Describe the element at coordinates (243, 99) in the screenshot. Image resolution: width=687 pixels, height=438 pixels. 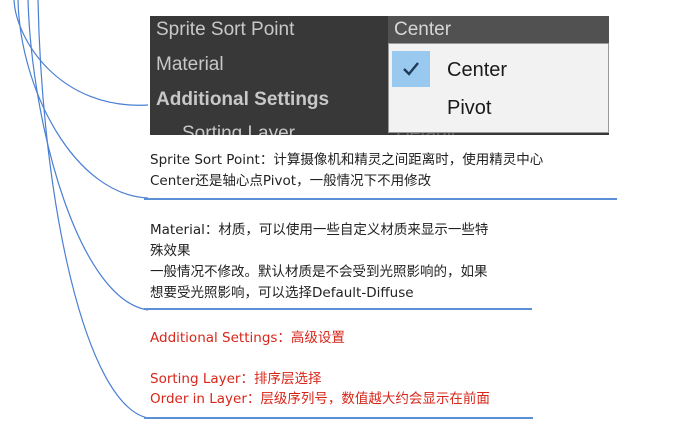
I see `additional-settings-label: Additional Settings` at that location.